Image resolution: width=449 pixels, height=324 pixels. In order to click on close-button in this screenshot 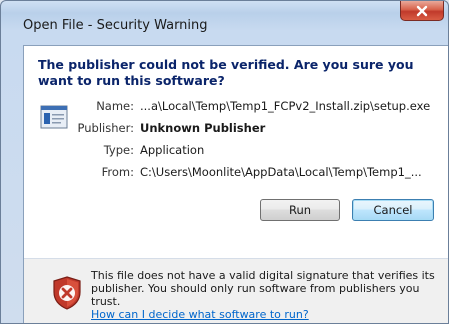, I will do `click(422, 11)`.